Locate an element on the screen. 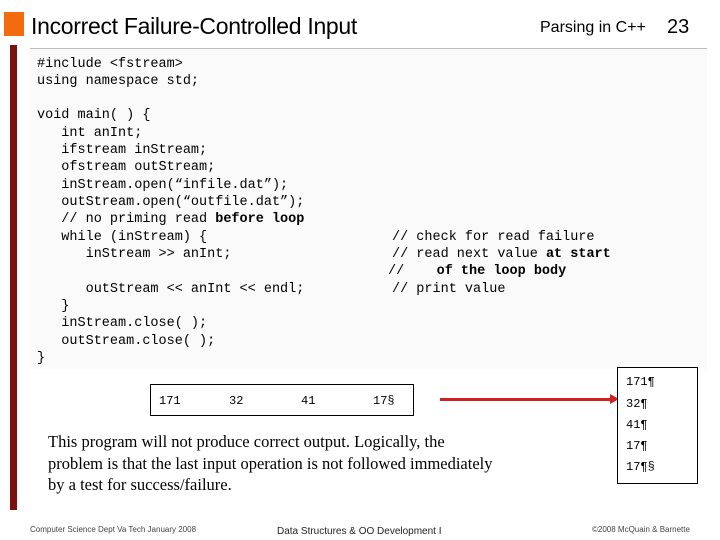 This screenshot has height=540, width=720. footer-right: ©2008 McQuain & Barnette is located at coordinates (641, 529).